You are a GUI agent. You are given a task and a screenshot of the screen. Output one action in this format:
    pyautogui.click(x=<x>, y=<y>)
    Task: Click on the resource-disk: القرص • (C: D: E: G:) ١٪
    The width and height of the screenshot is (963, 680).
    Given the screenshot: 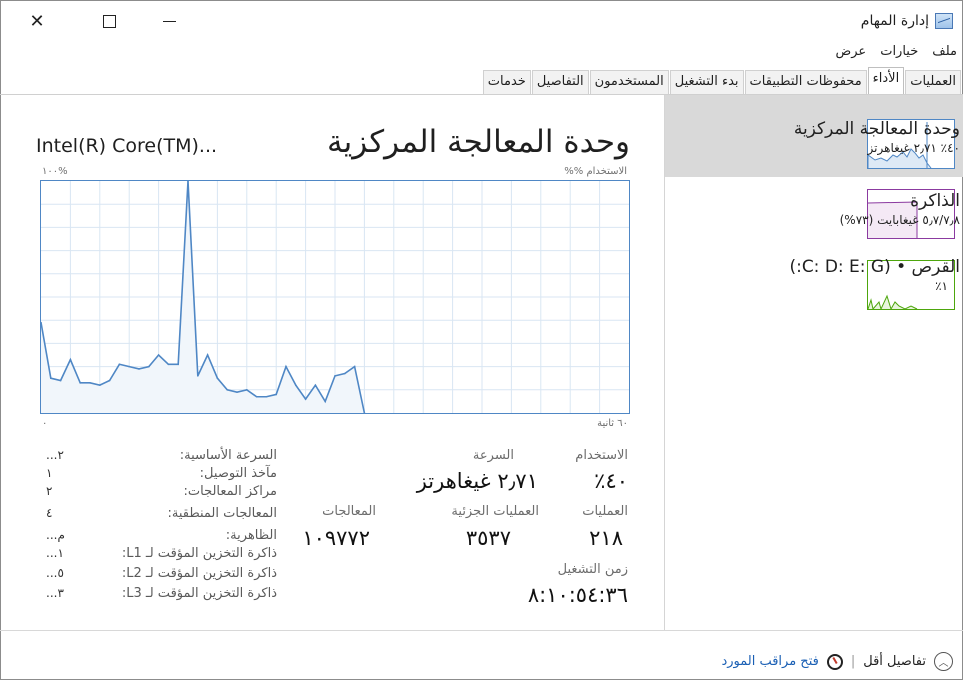 What is the action you would take?
    pyautogui.click(x=814, y=296)
    